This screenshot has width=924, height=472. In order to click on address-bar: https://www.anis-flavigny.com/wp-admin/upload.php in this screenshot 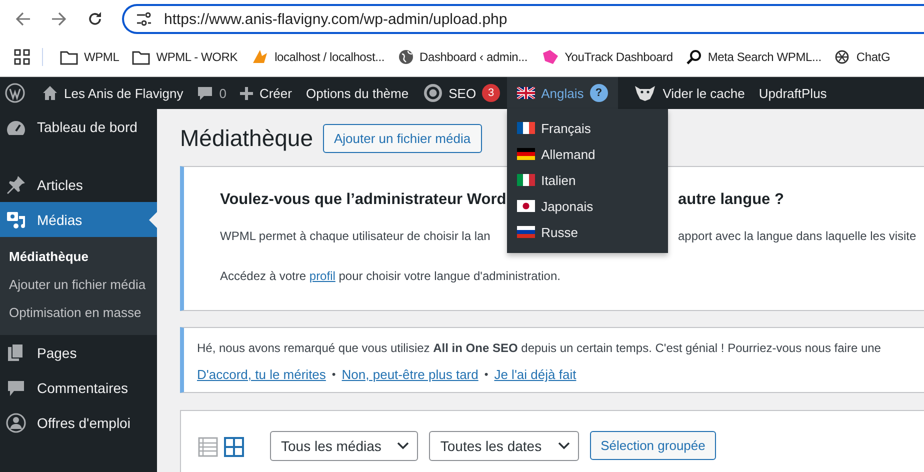, I will do `click(523, 19)`.